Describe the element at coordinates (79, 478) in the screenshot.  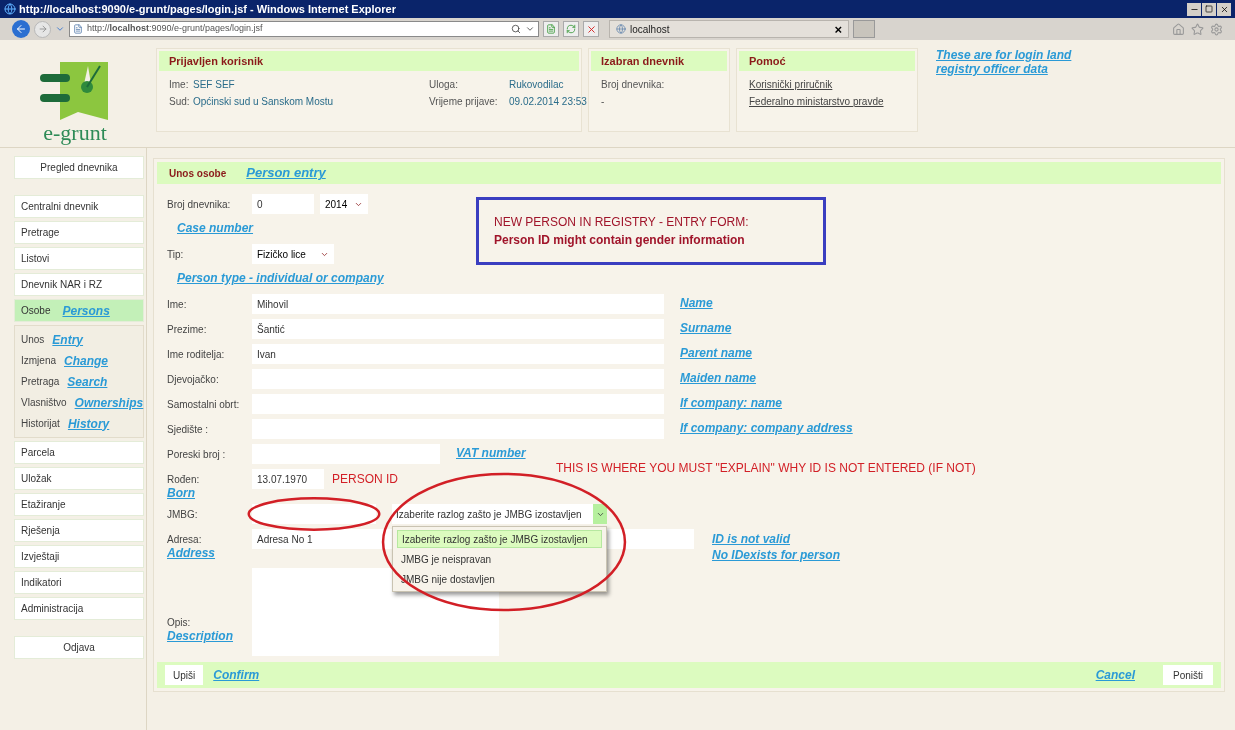
I see `sidebar-item: Uložak` at that location.